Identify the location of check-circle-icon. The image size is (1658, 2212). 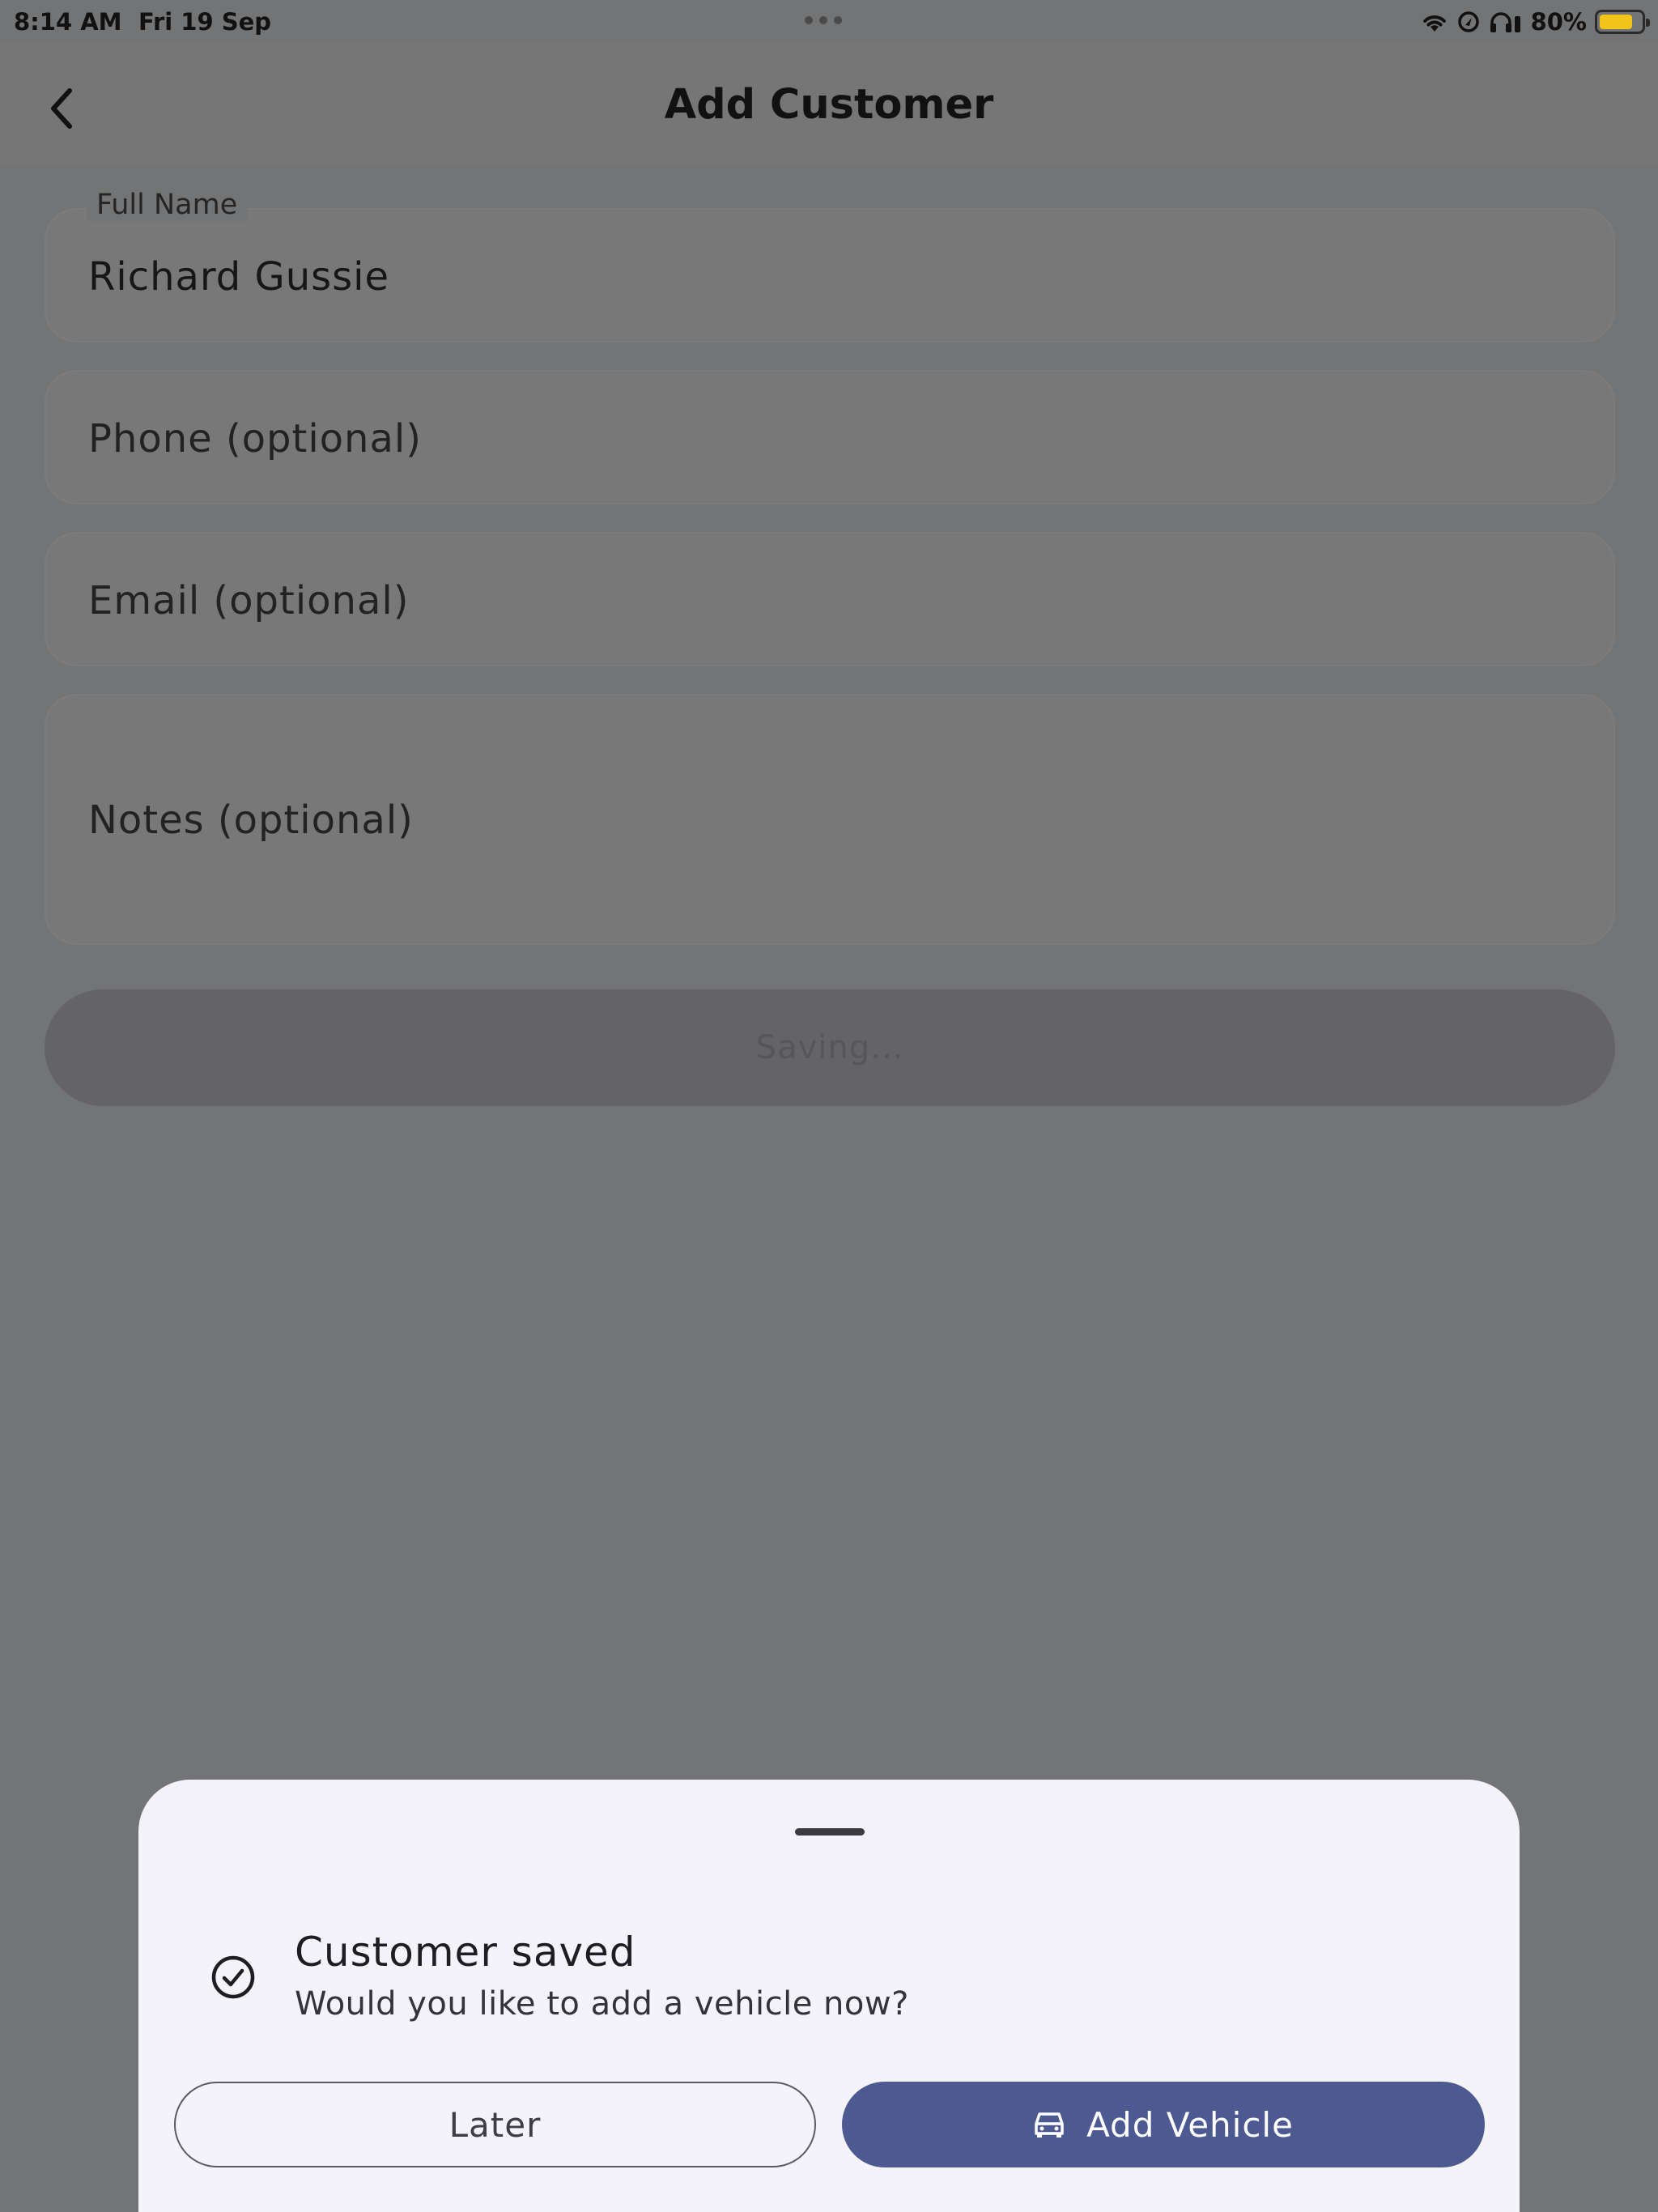
(233, 1977).